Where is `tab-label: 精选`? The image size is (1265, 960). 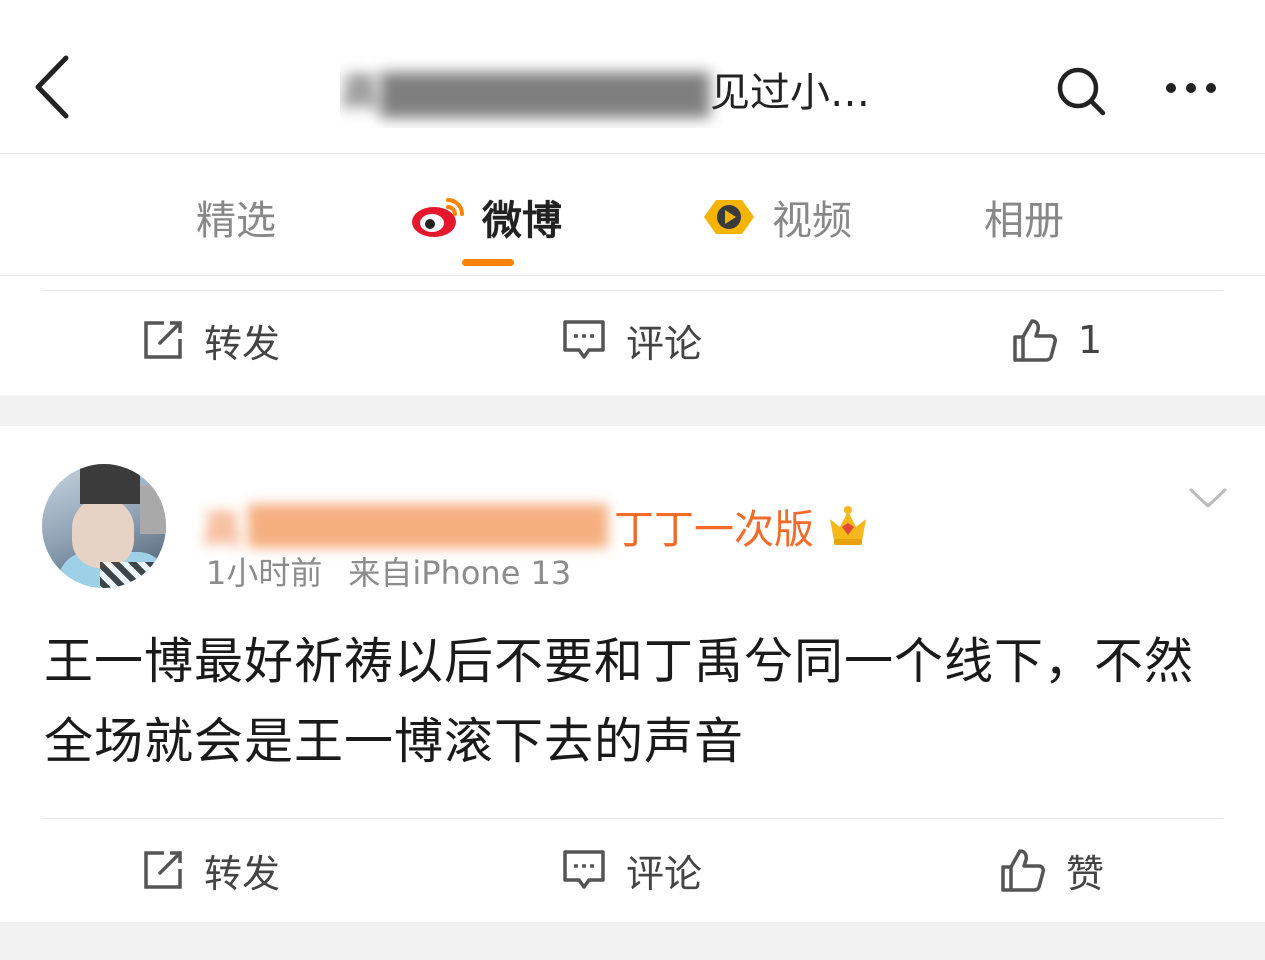
tab-label: 精选 is located at coordinates (236, 221).